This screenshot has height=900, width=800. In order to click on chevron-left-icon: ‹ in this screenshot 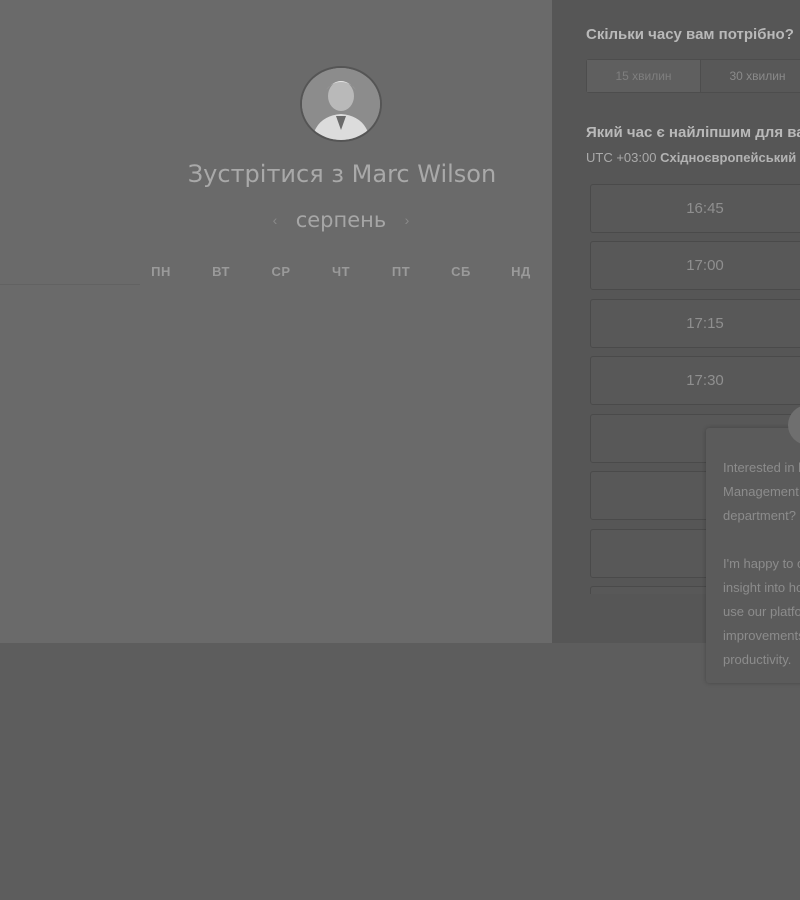, I will do `click(275, 220)`.